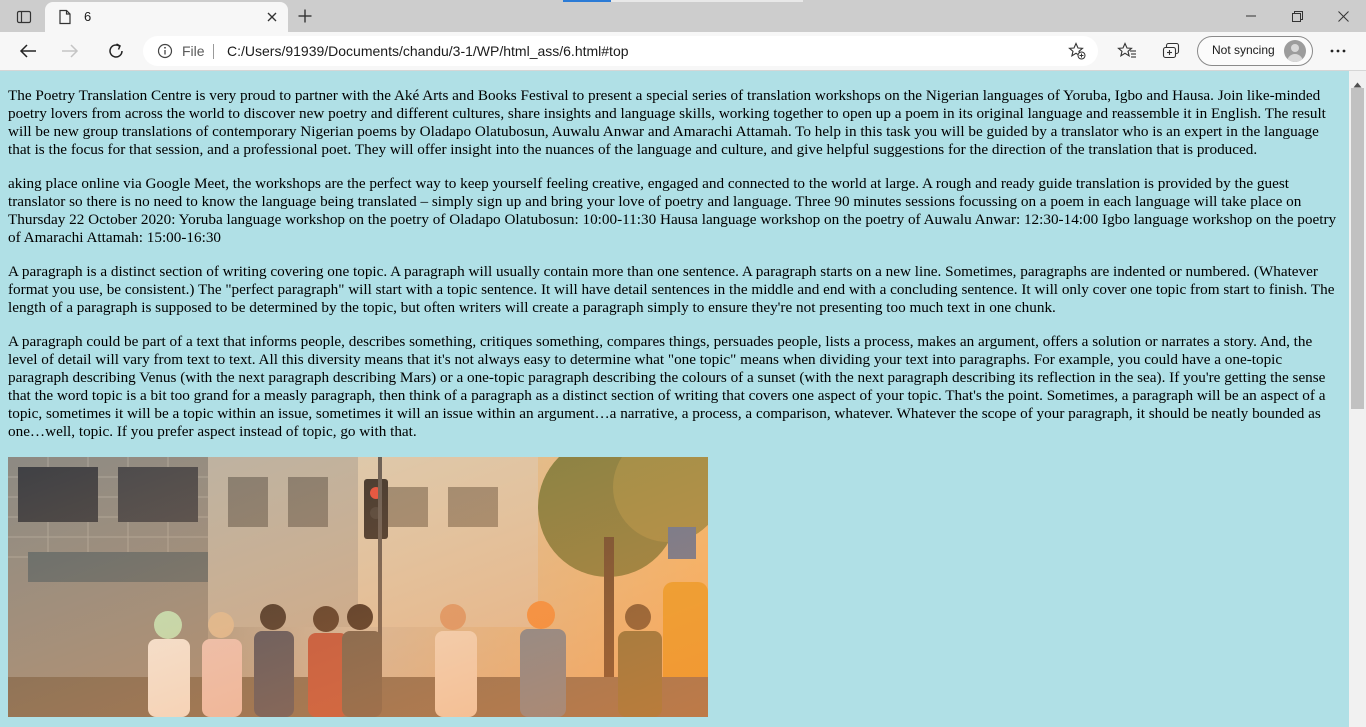  I want to click on tab-title: 6, so click(88, 16).